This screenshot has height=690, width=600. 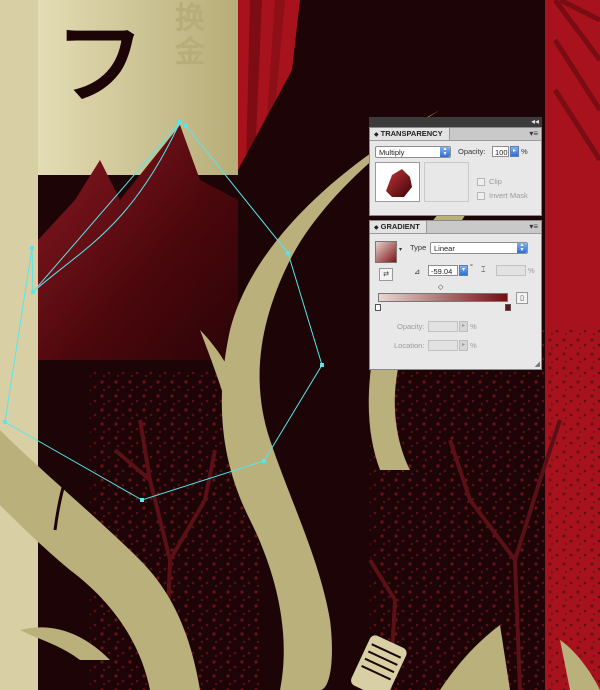 What do you see at coordinates (481, 182) in the screenshot?
I see `clip-checkbox` at bounding box center [481, 182].